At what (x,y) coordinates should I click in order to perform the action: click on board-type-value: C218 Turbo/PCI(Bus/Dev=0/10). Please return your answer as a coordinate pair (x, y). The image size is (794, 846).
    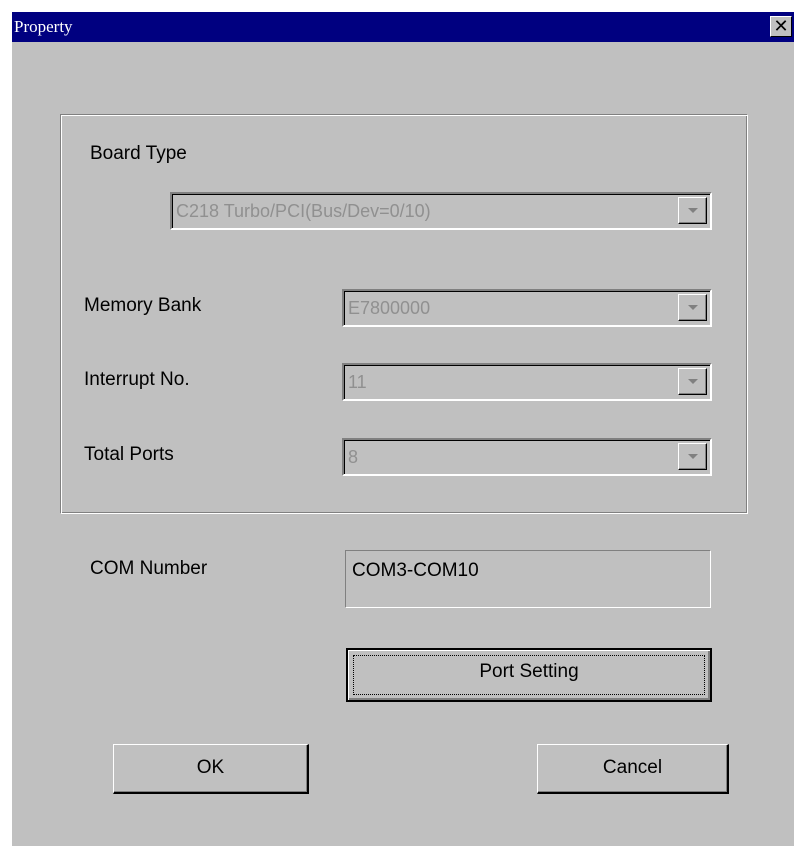
    Looking at the image, I should click on (303, 211).